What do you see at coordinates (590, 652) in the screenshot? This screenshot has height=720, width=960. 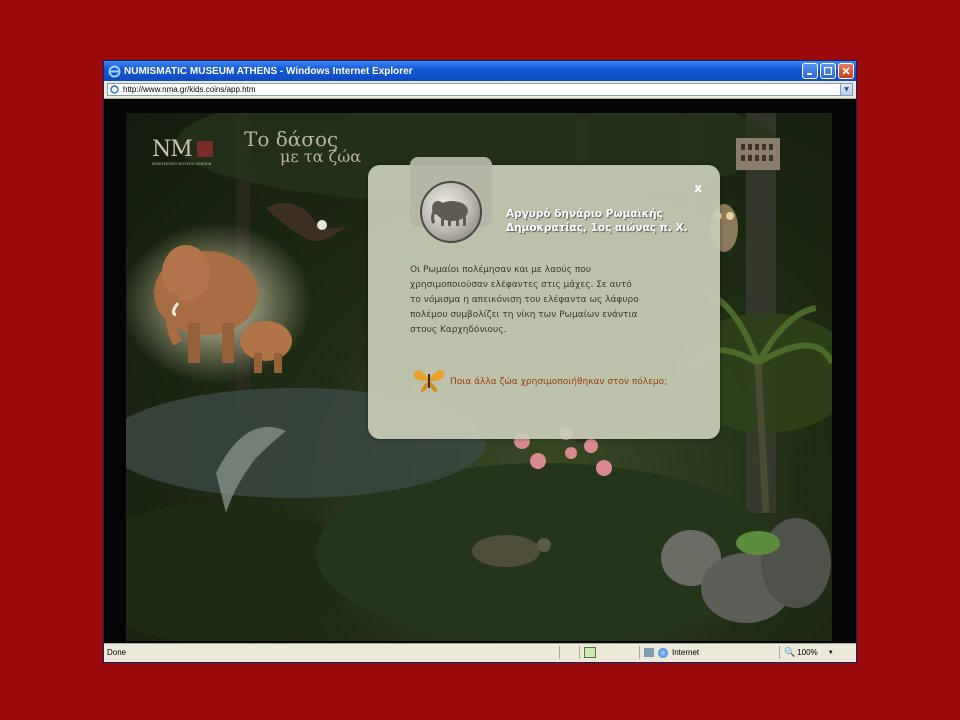 I see `network-icon` at bounding box center [590, 652].